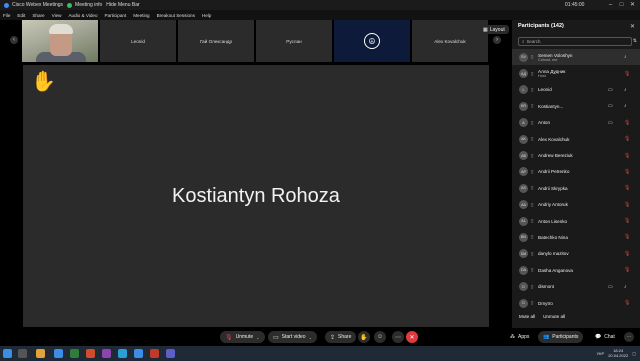 Image resolution: width=640 pixels, height=361 pixels. I want to click on maximize-icon: □, so click(621, 5).